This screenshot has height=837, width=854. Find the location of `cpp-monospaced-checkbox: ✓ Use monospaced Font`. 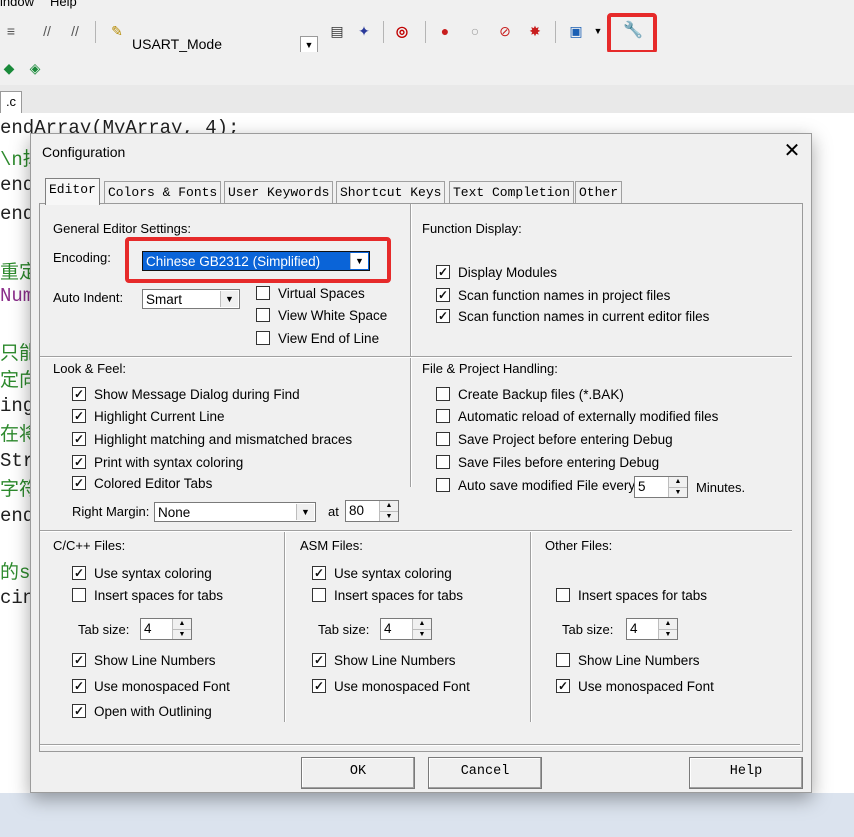

cpp-monospaced-checkbox: ✓ Use monospaced Font is located at coordinates (151, 687).